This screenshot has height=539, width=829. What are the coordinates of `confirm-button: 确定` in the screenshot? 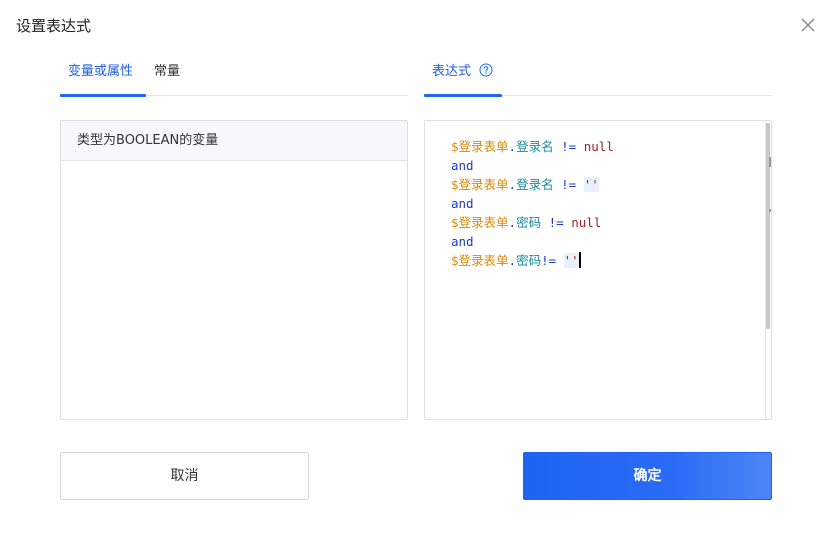 It's located at (647, 476).